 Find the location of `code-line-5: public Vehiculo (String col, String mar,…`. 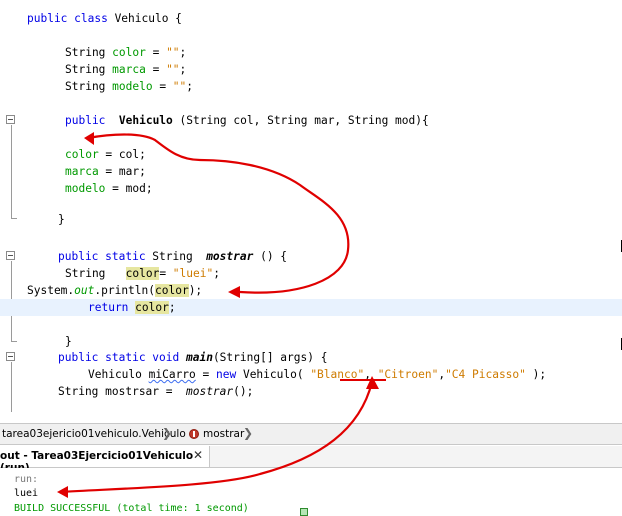

code-line-5: public Vehiculo (String col, String mar,… is located at coordinates (247, 120).